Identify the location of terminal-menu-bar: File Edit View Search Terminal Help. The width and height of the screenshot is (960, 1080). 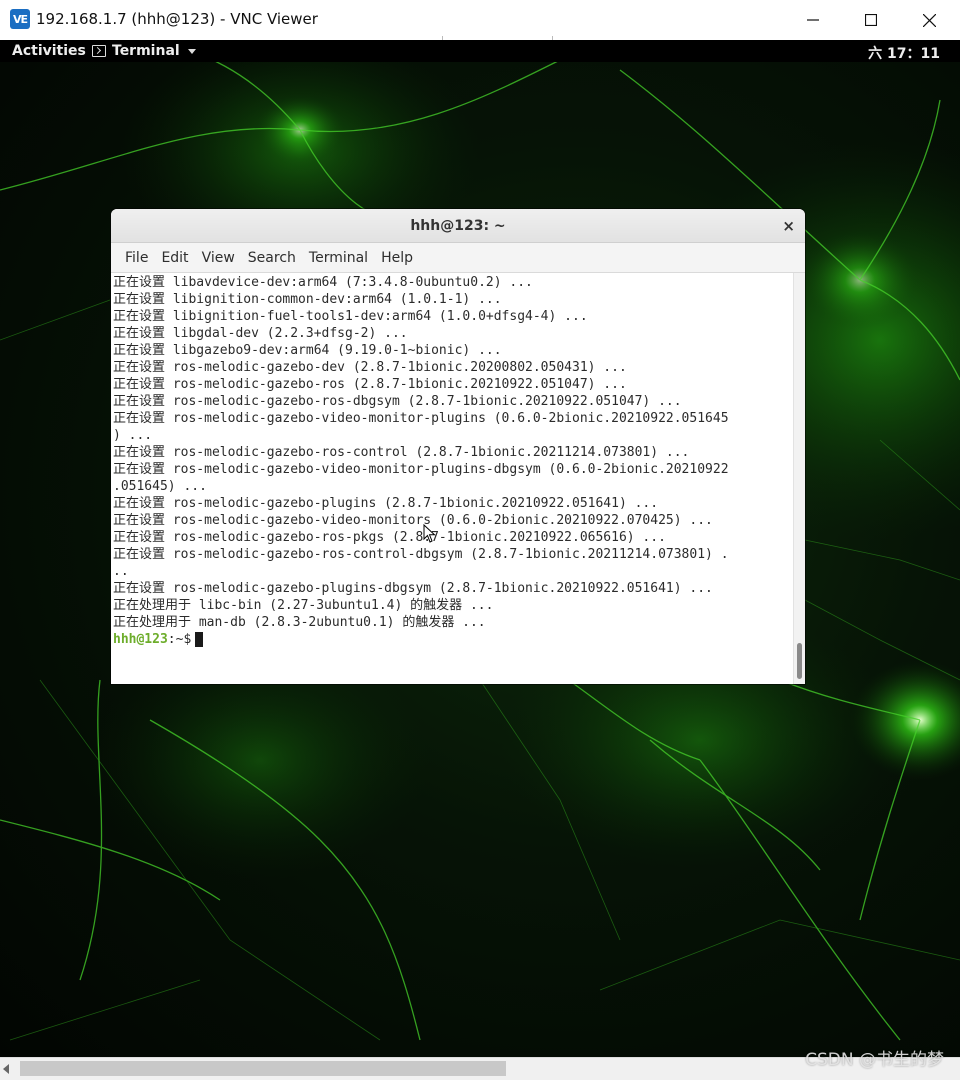
(458, 258).